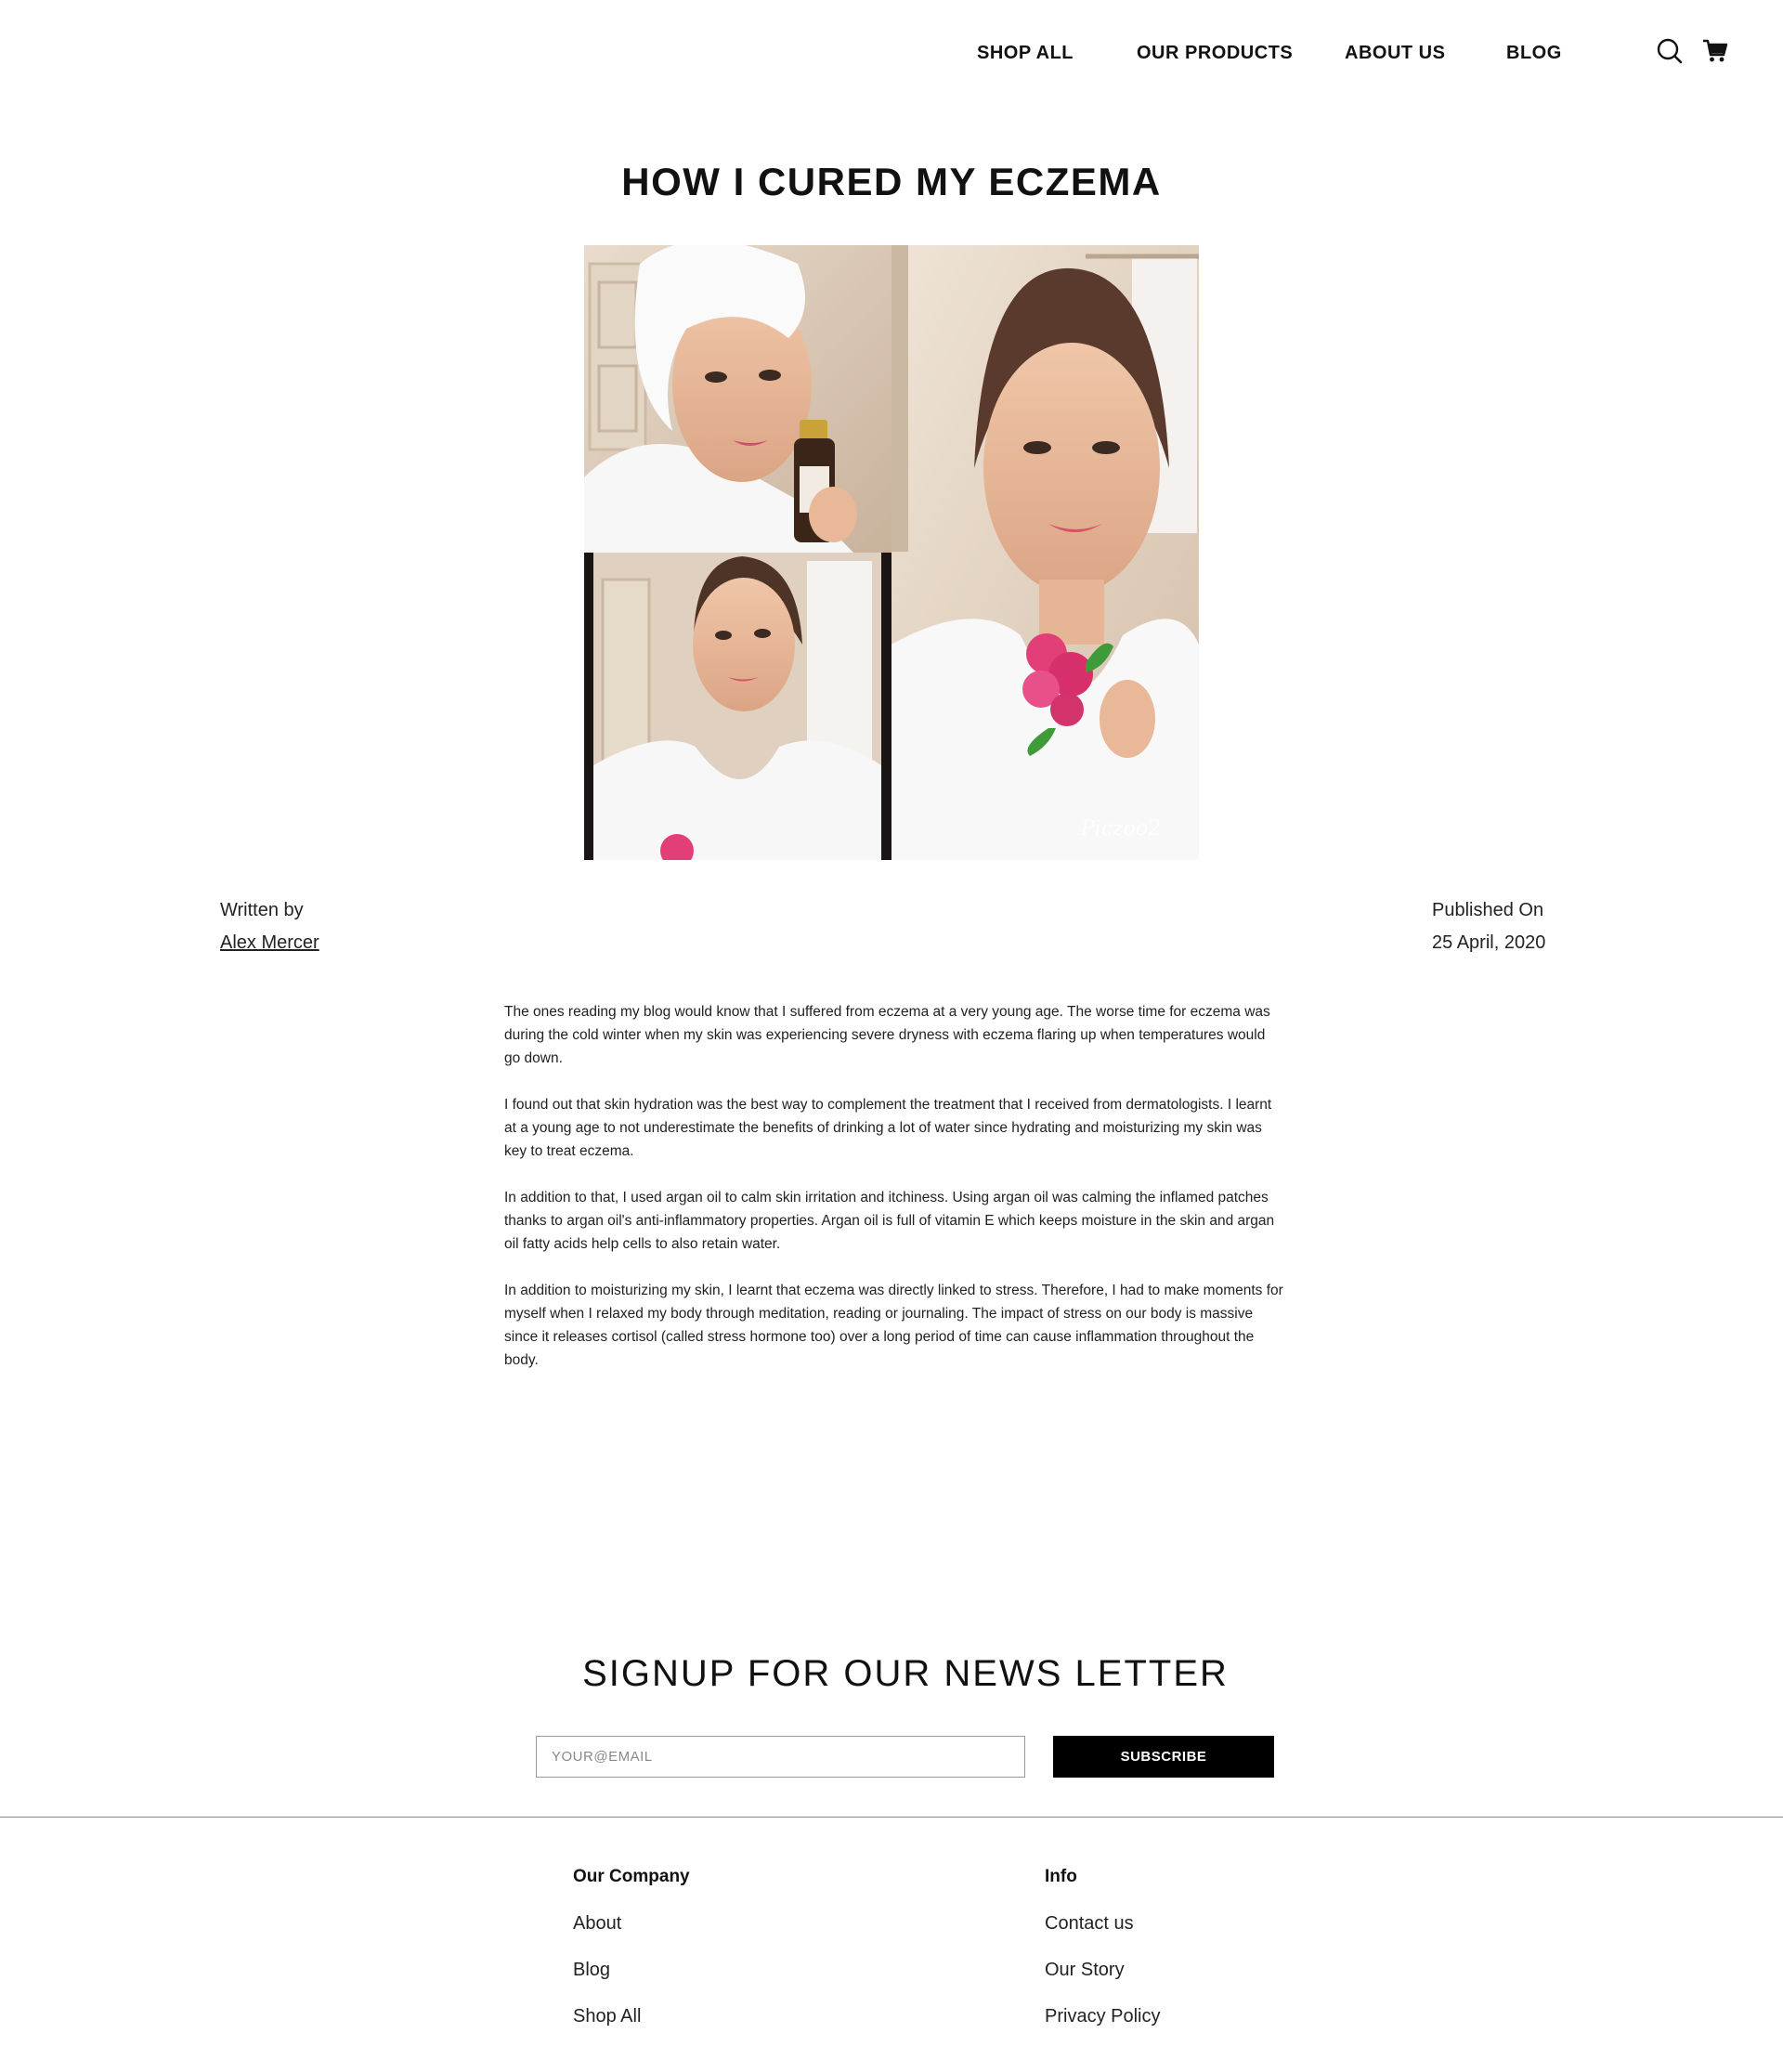  Describe the element at coordinates (738, 710) in the screenshot. I see `collage-panel-pose` at that location.